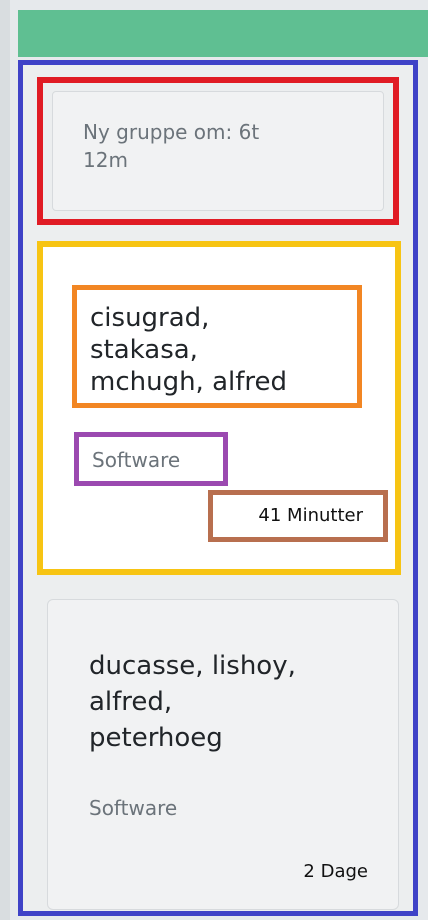  Describe the element at coordinates (105, 160) in the screenshot. I see `notice-text-line2: 12m` at that location.